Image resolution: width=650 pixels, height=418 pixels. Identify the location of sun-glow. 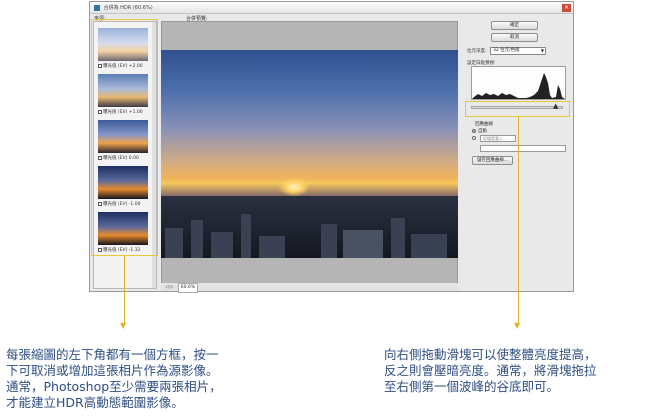
(294, 187).